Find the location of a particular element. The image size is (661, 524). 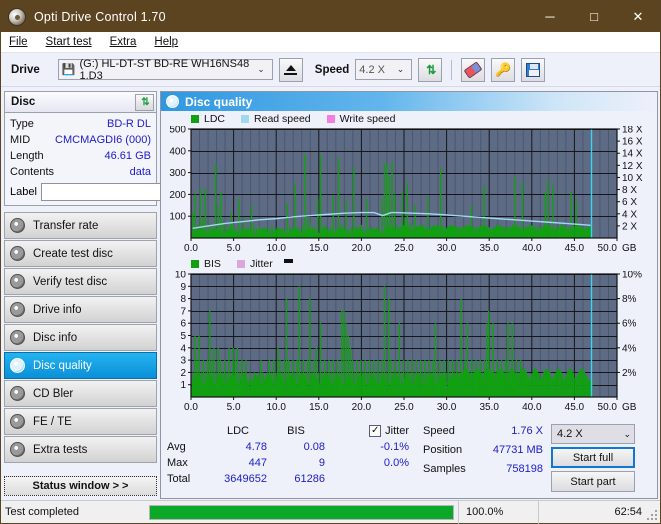

sidebar-item-disc-info: Disc info is located at coordinates (80, 337).